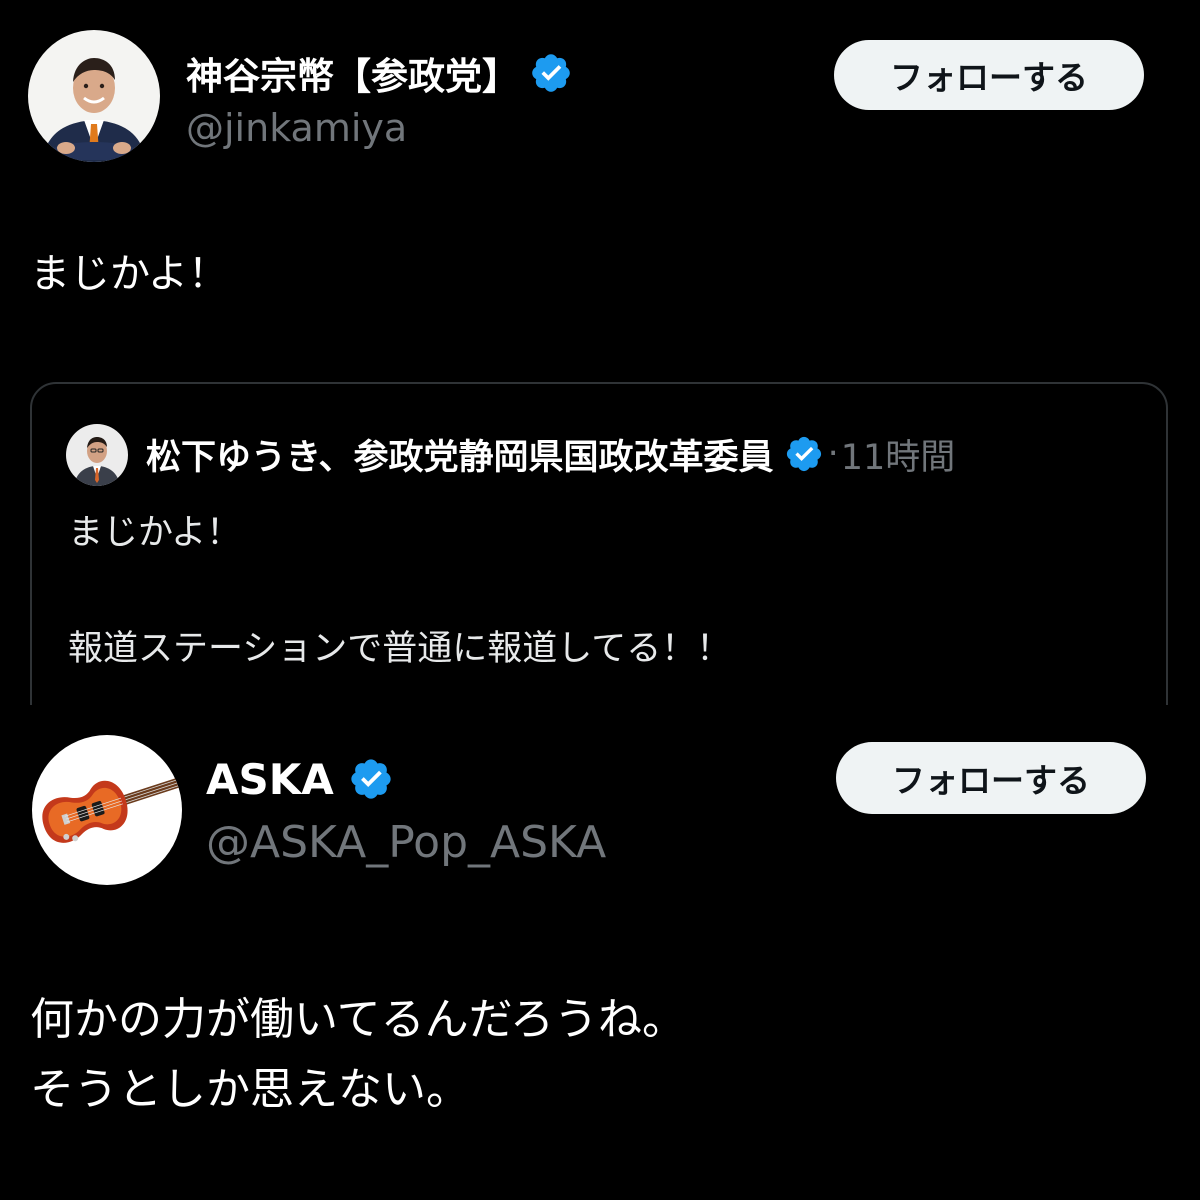  Describe the element at coordinates (460, 454) in the screenshot. I see `quoted-author-display-name: 松下ゆうき、参政党静岡県国政改革委員` at that location.